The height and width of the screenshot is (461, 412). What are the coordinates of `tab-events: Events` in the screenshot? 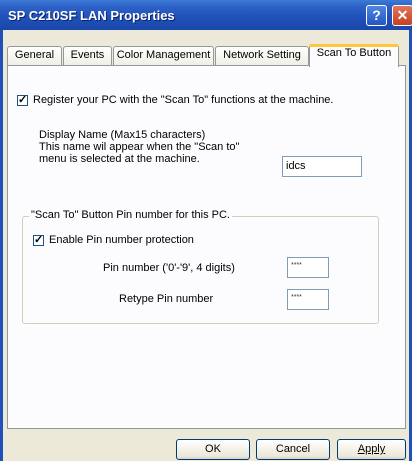 It's located at (87, 55).